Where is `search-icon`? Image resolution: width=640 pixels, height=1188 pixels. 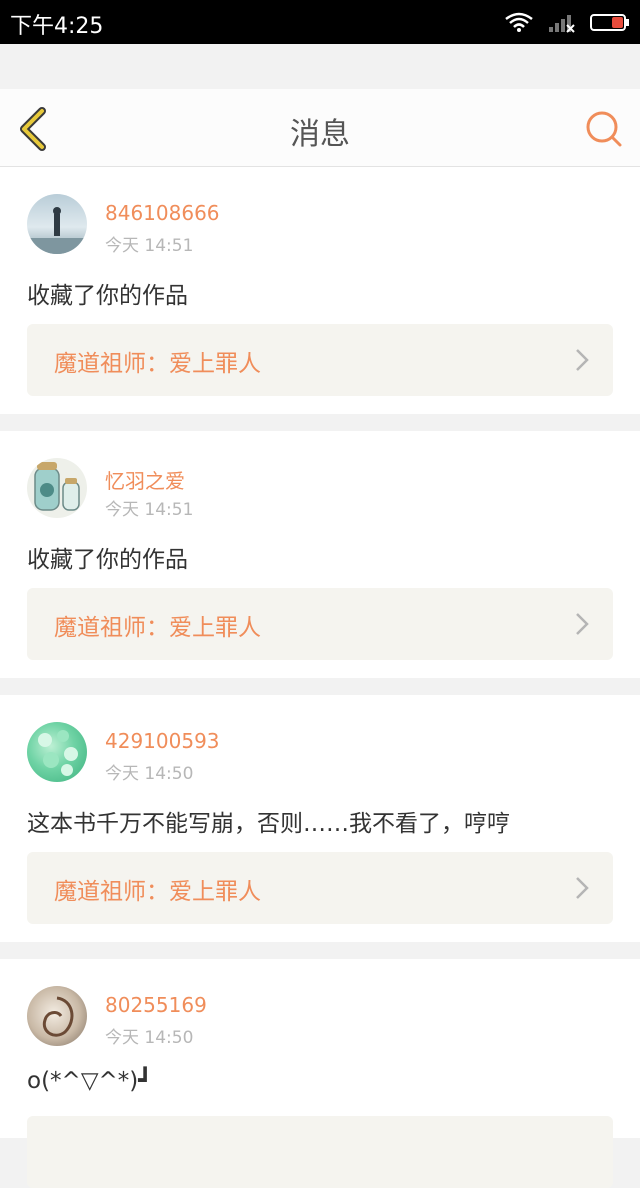 search-icon is located at coordinates (604, 129).